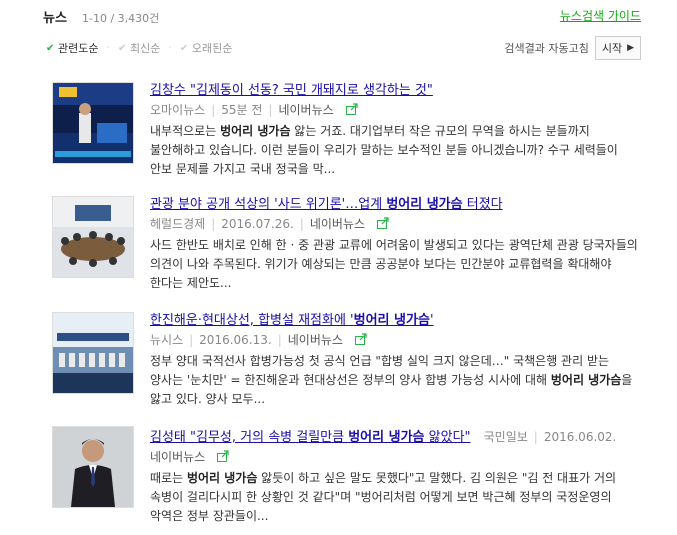 This screenshot has width=677, height=535. What do you see at coordinates (395, 91) in the screenshot?
I see `news-title-link: 김창수 "김제동이 선동? 국민 개돼지로 생각하는 것"` at bounding box center [395, 91].